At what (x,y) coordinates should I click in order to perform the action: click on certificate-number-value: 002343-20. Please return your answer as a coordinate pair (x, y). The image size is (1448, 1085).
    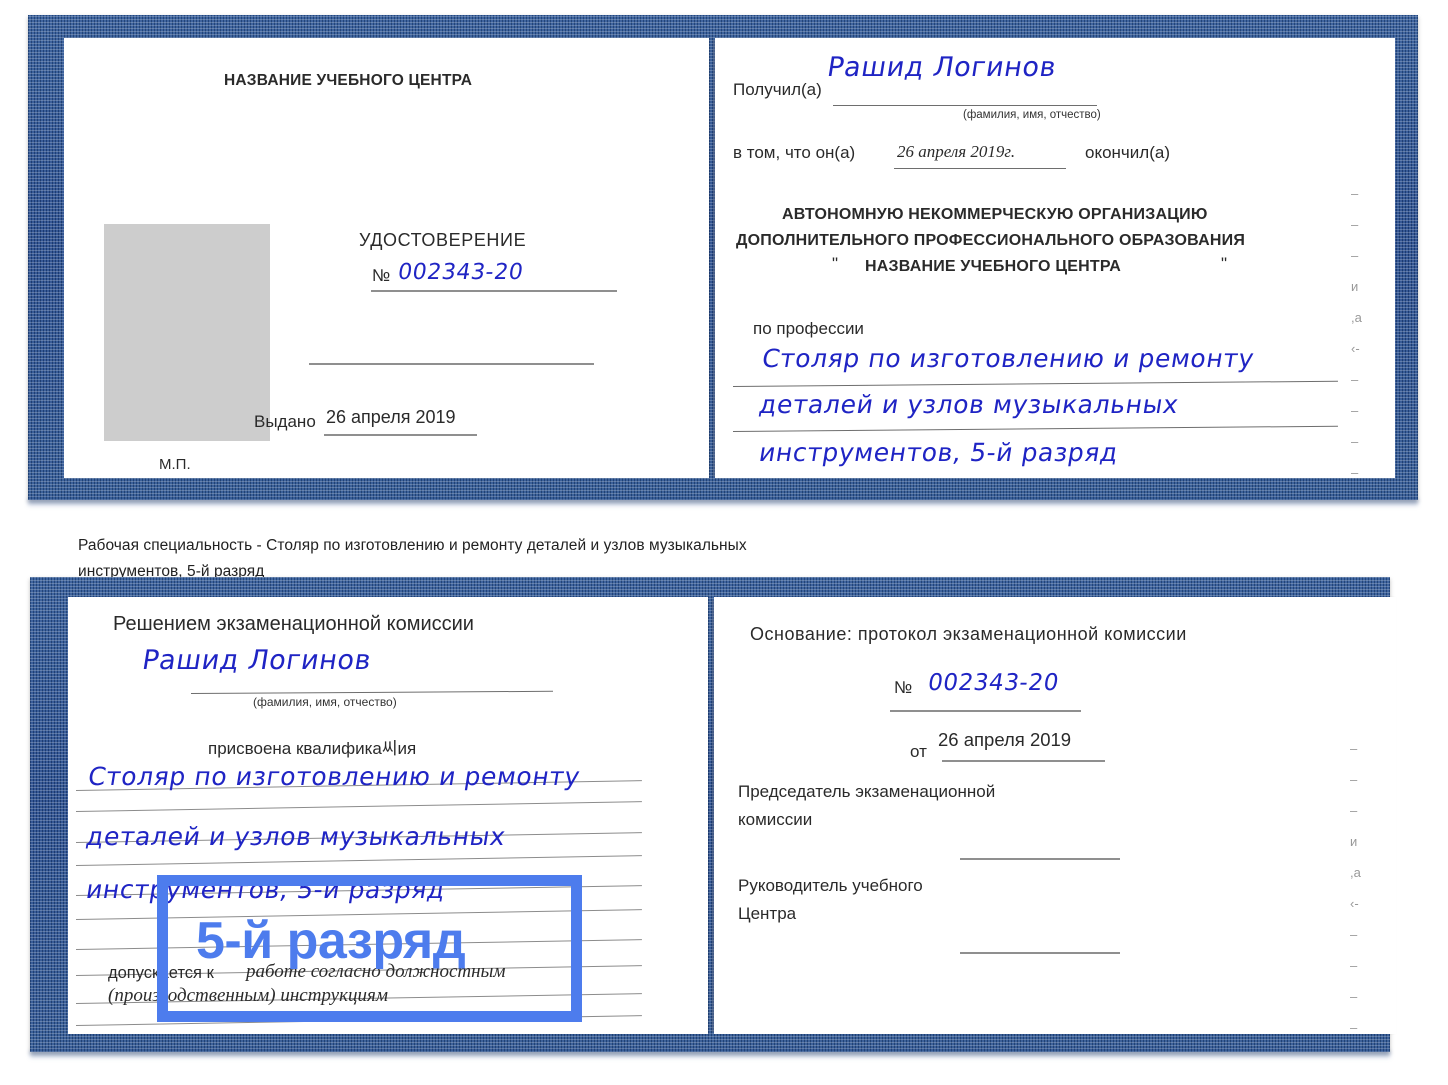
    Looking at the image, I should click on (461, 272).